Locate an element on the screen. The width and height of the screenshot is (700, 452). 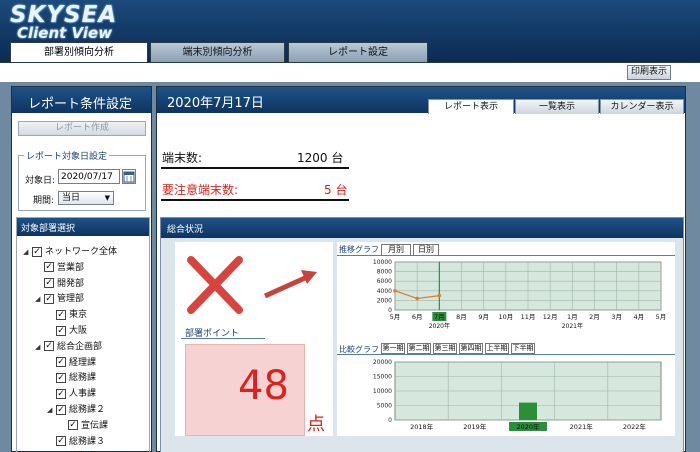
trend-arrow-icon is located at coordinates (290, 284).